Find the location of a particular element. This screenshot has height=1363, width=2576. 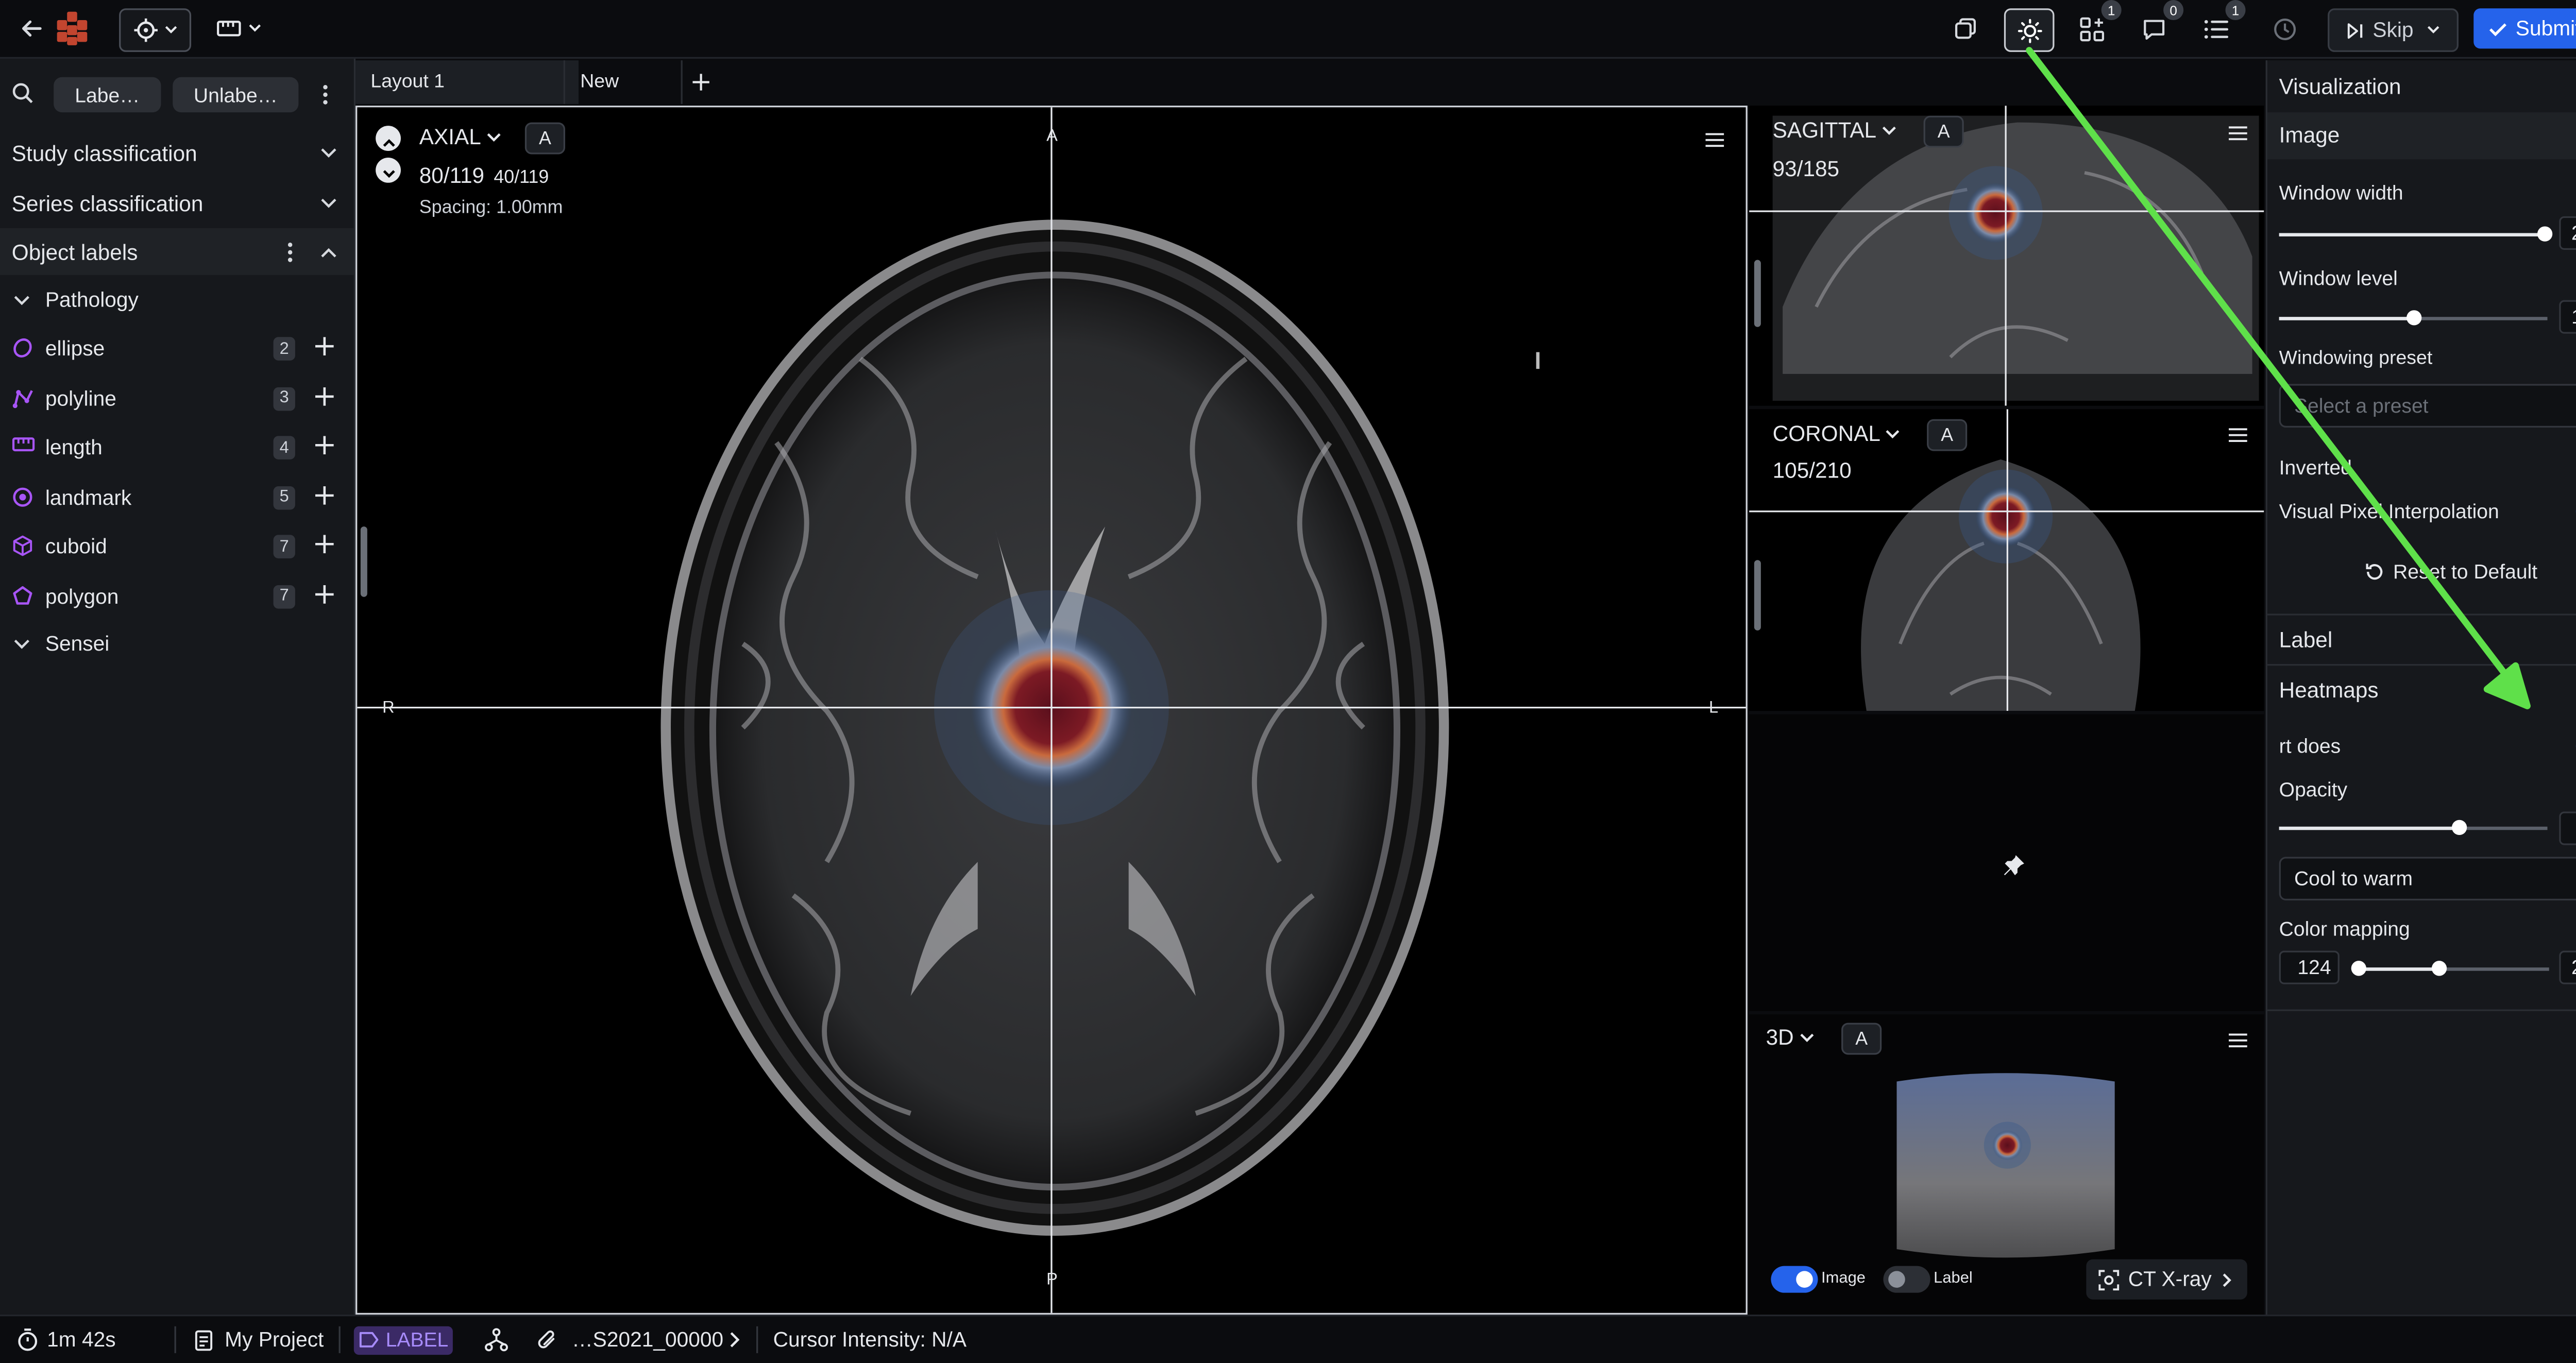

modality-selector: CT X-ray is located at coordinates (2166, 1279).